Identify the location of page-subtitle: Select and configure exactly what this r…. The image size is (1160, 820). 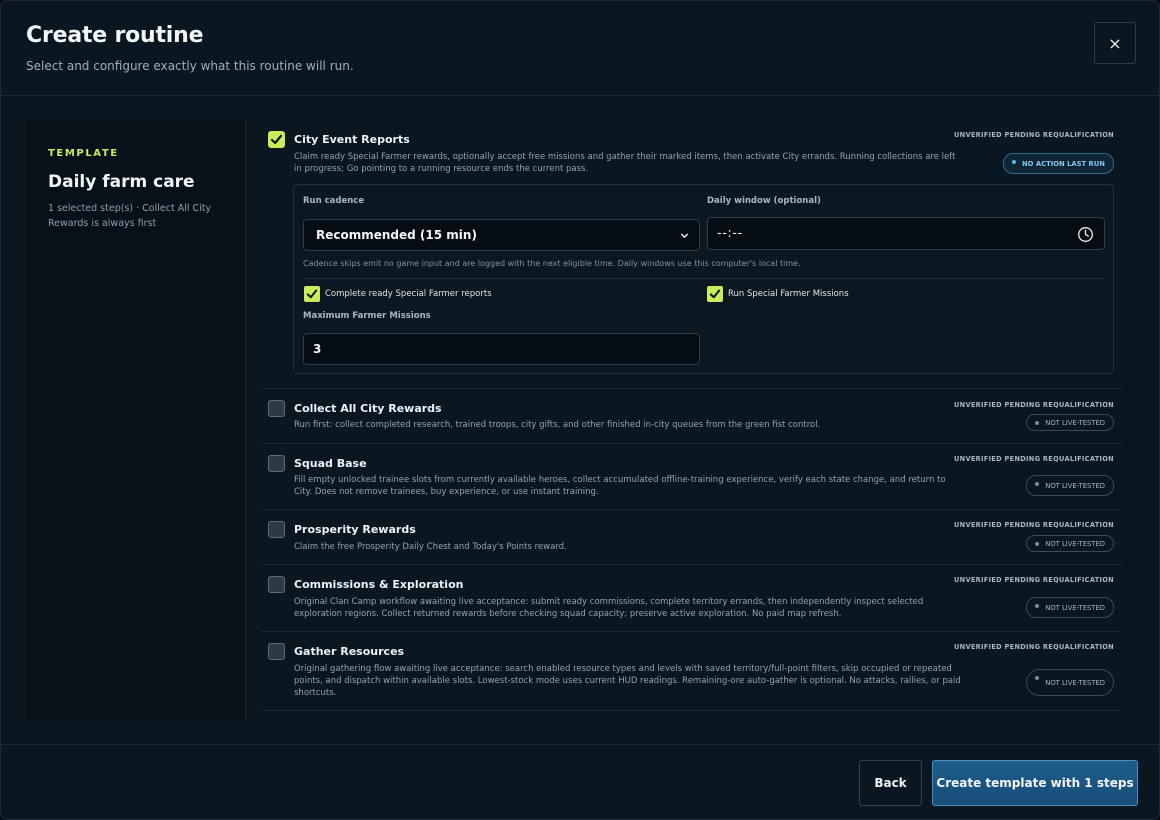
(190, 66).